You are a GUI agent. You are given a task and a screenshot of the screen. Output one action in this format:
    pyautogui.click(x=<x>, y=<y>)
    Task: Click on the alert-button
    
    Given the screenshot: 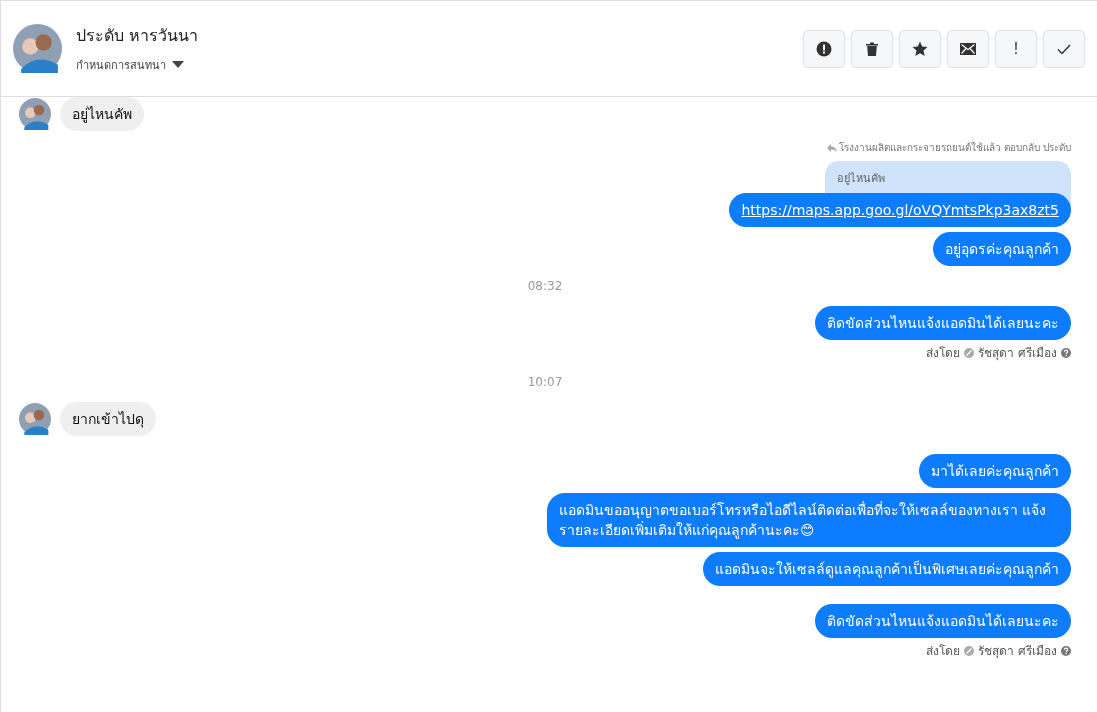 What is the action you would take?
    pyautogui.click(x=824, y=48)
    